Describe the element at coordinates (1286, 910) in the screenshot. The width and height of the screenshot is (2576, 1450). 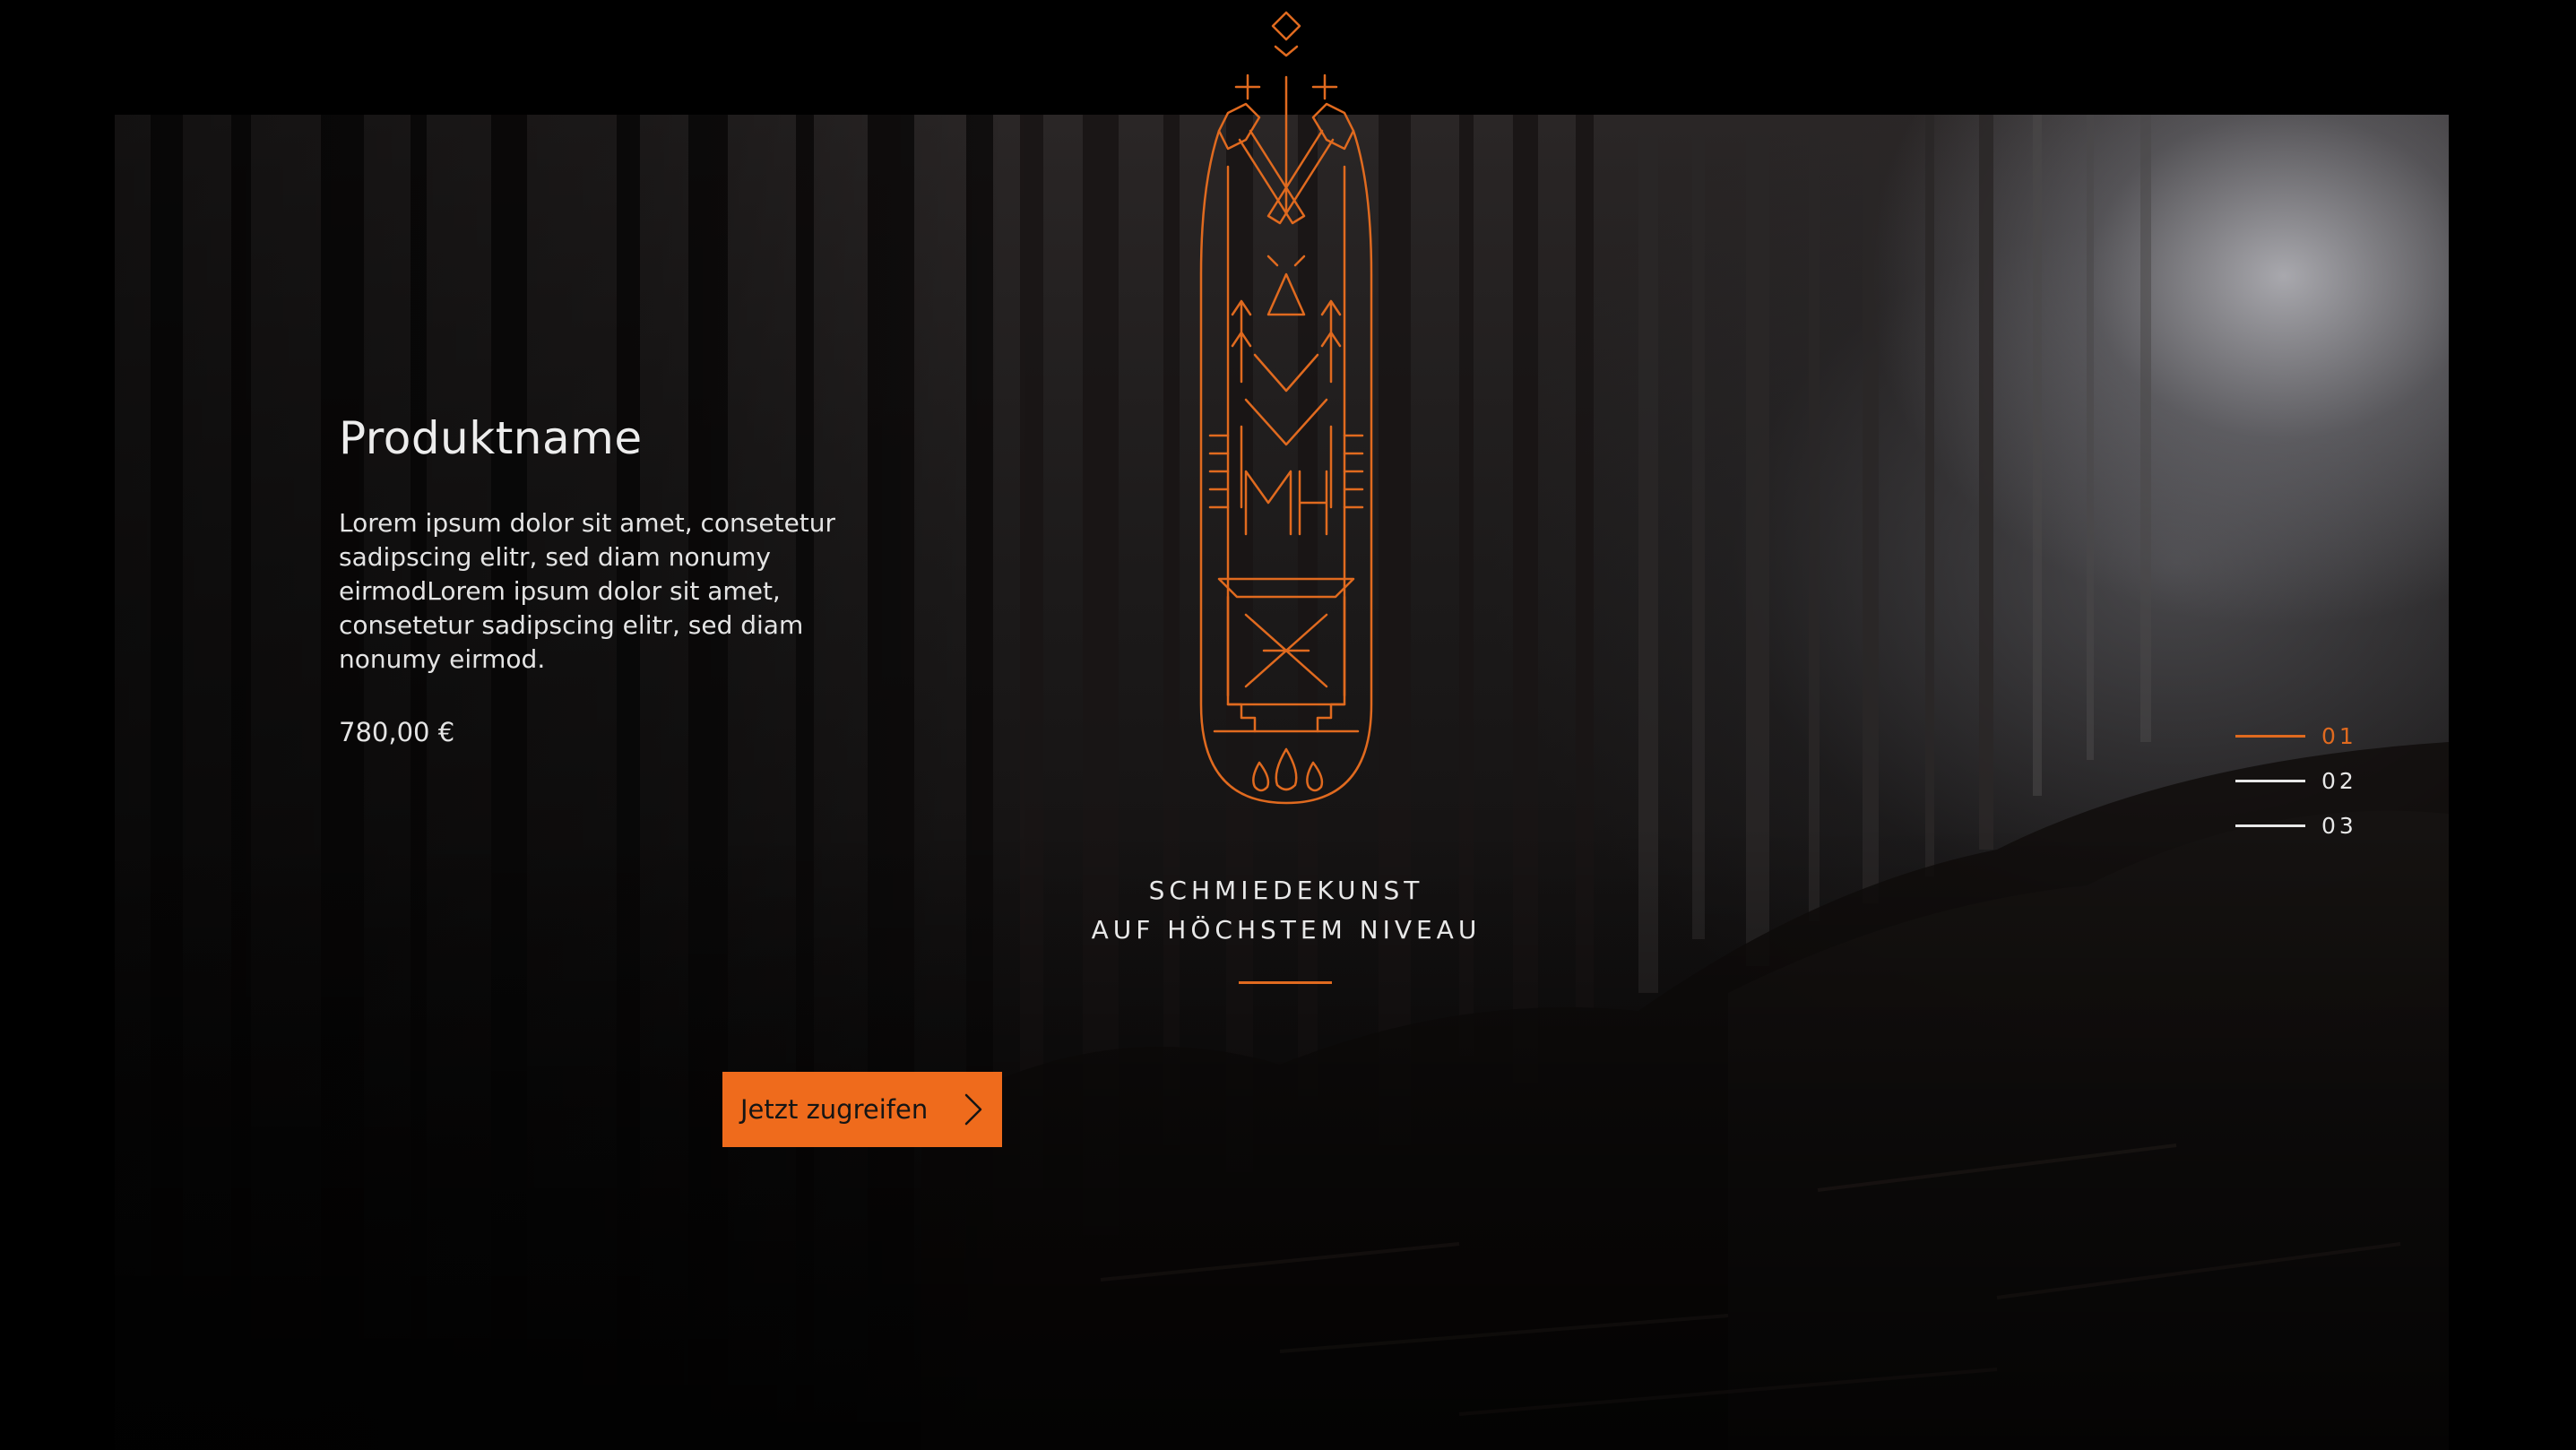
I see `tagline: SCHMIEDEKUNST AUF HÖCHSTEM NIVEAU` at that location.